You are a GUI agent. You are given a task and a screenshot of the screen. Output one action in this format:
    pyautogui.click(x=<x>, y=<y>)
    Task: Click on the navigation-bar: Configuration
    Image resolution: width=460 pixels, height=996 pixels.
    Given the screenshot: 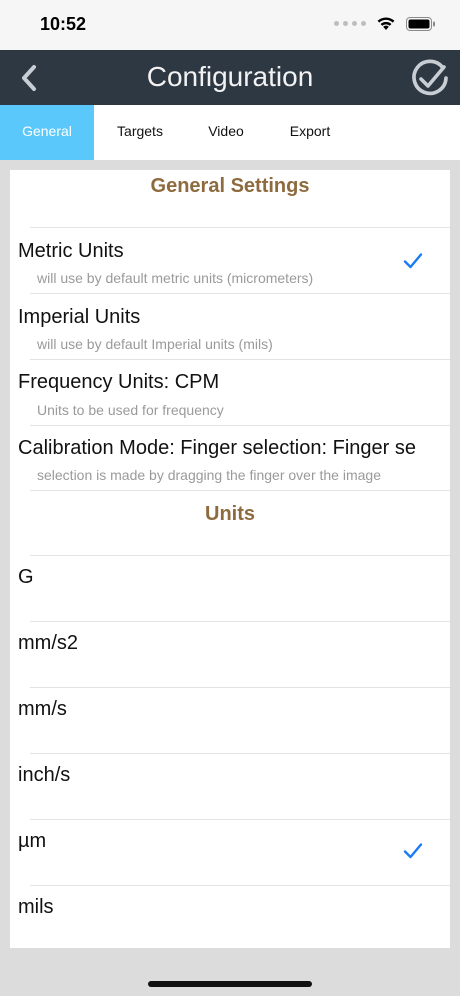 What is the action you would take?
    pyautogui.click(x=230, y=77)
    